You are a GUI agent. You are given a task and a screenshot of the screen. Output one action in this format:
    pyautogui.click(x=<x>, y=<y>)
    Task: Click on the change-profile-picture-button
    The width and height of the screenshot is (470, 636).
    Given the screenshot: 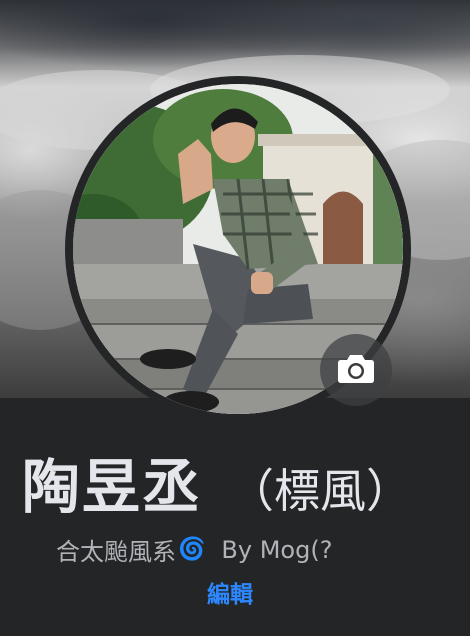 What is the action you would take?
    pyautogui.click(x=356, y=370)
    